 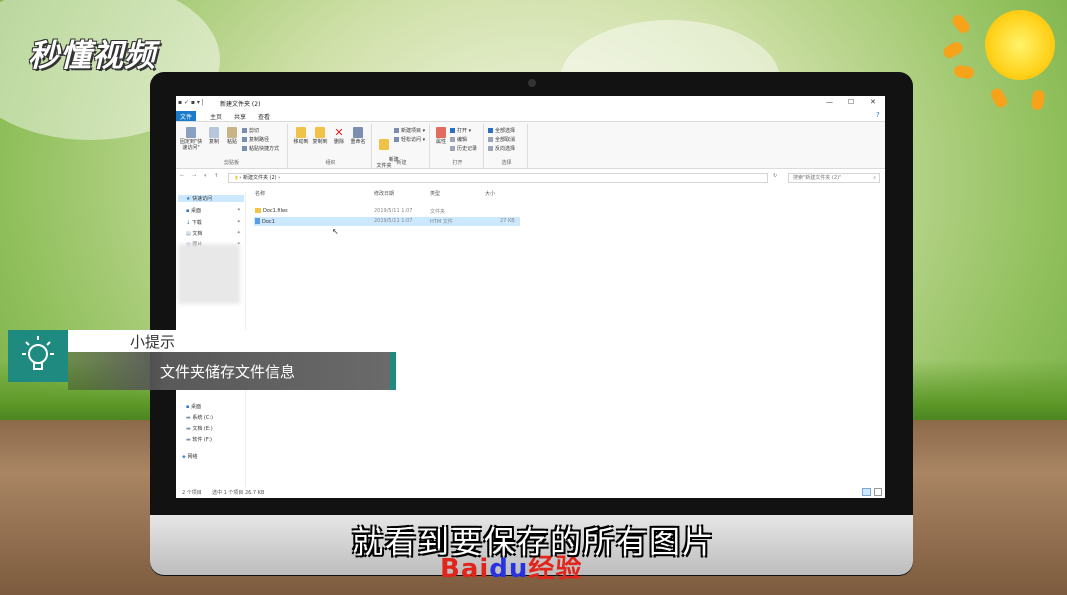 I want to click on refresh-icon: ↻, so click(x=775, y=176).